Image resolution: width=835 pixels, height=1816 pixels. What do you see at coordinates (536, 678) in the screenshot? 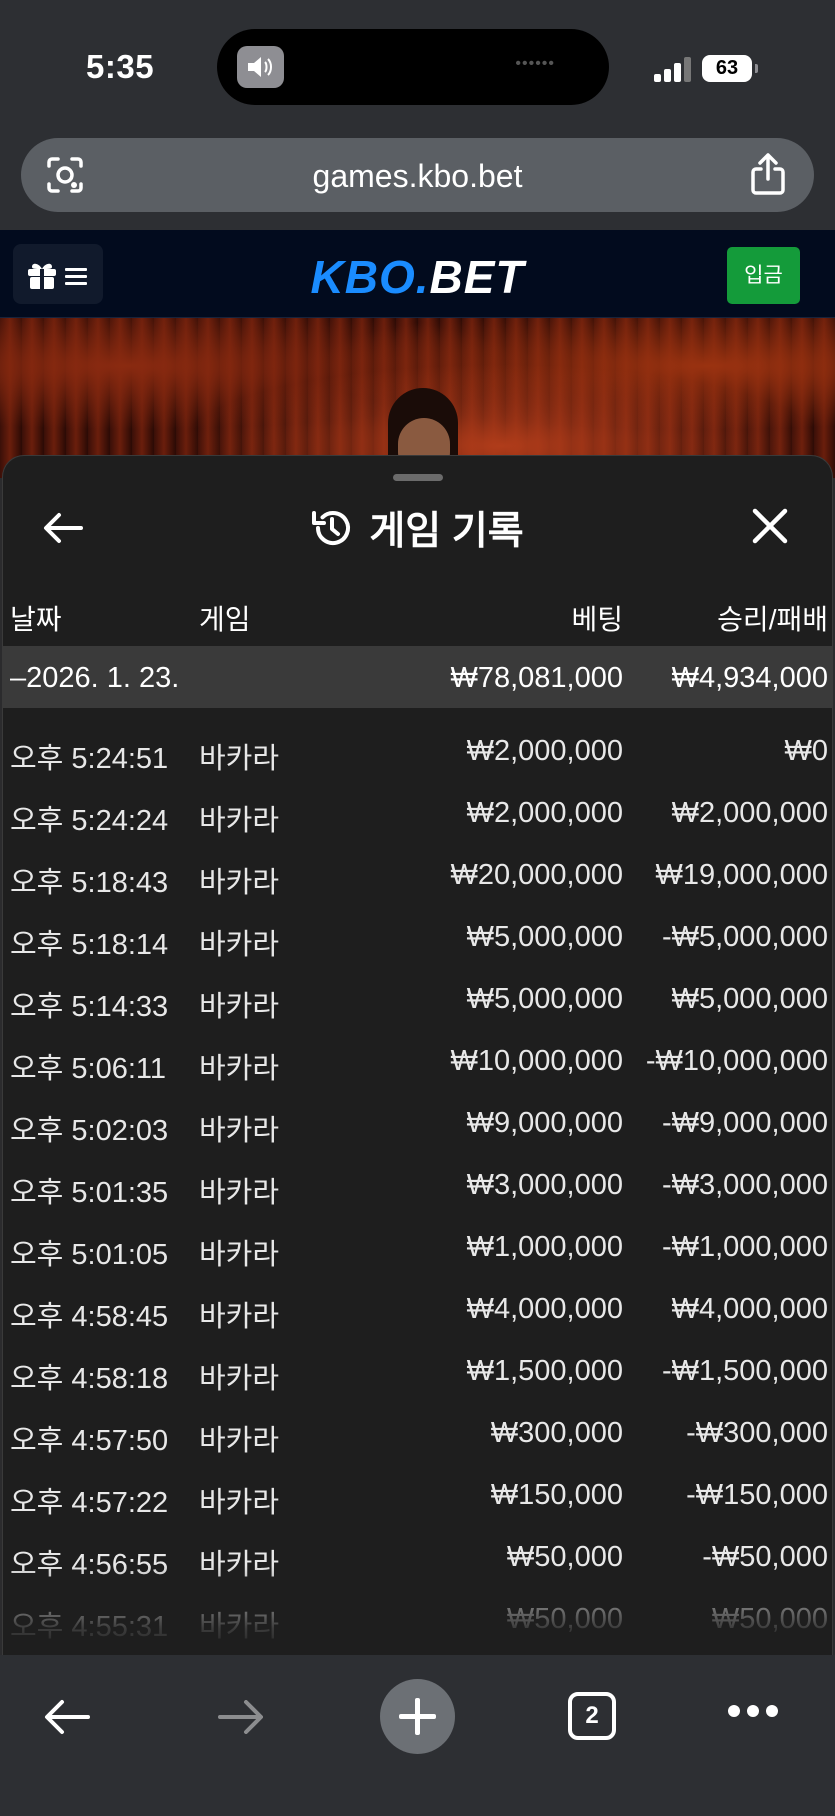
I see `group-bet-total: ₩78,081,000` at bounding box center [536, 678].